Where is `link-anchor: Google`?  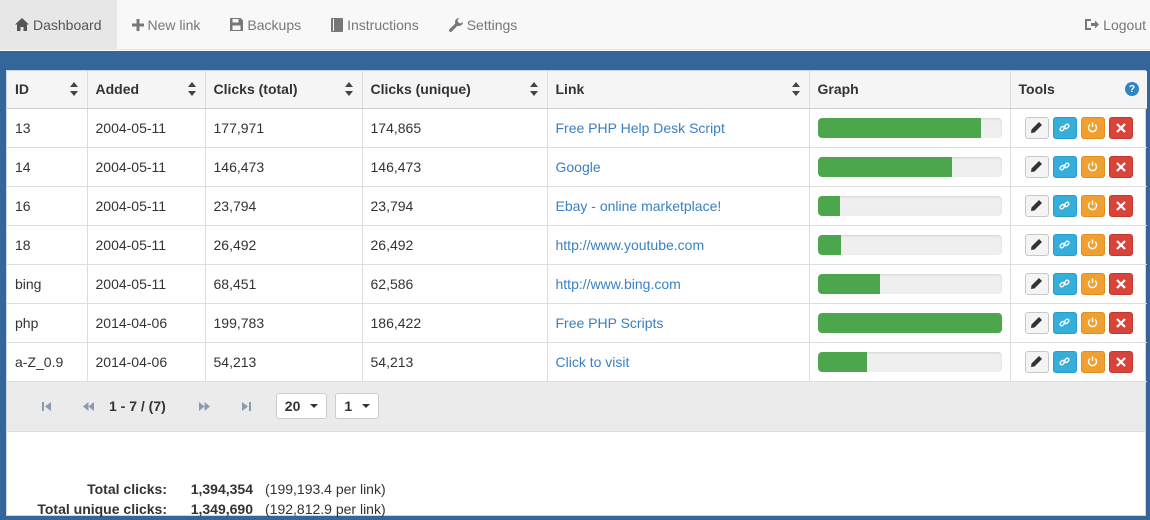
link-anchor: Google is located at coordinates (578, 167).